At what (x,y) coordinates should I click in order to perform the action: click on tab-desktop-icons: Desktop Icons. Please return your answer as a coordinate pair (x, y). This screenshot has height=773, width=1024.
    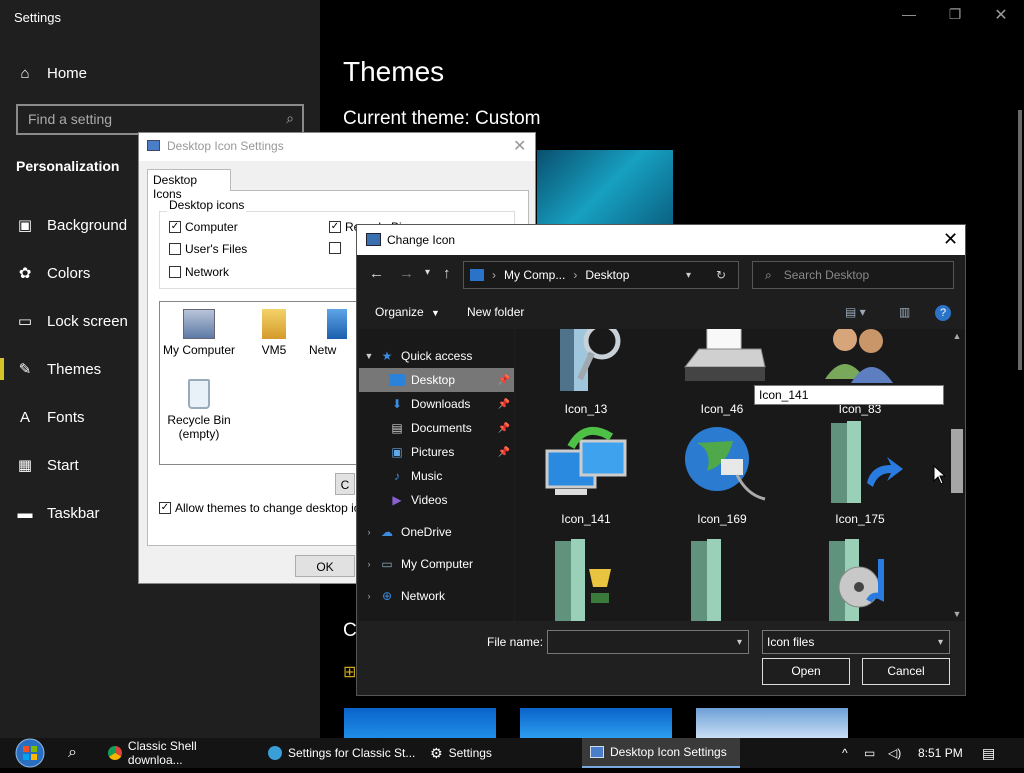
    Looking at the image, I should click on (189, 185).